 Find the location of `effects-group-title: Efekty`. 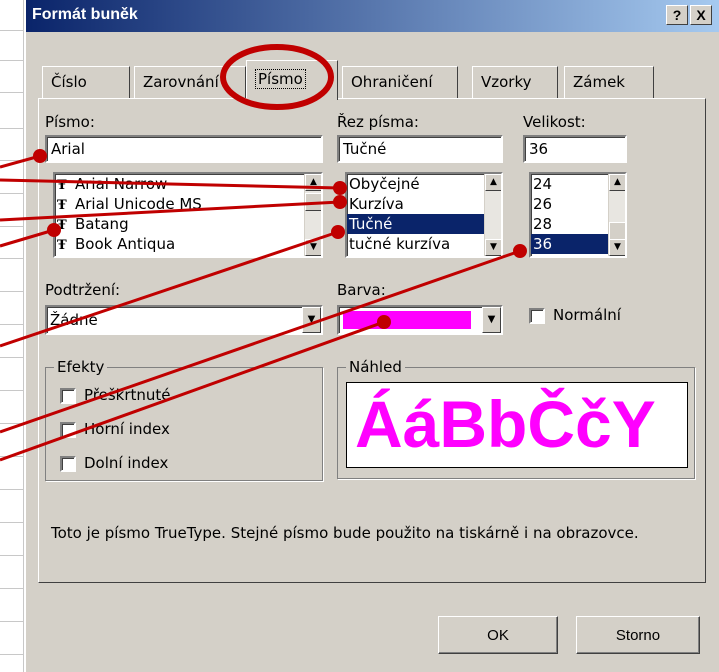

effects-group-title: Efekty is located at coordinates (81, 367).